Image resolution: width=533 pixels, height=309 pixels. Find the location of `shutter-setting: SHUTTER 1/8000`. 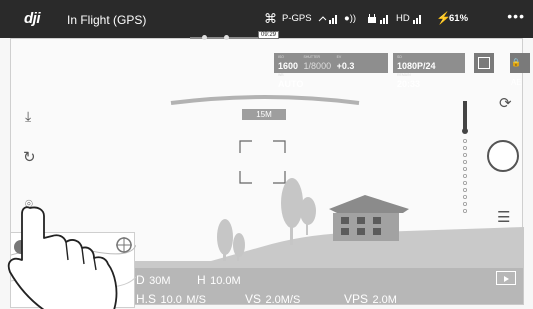

shutter-setting: SHUTTER 1/8000 is located at coordinates (317, 63).